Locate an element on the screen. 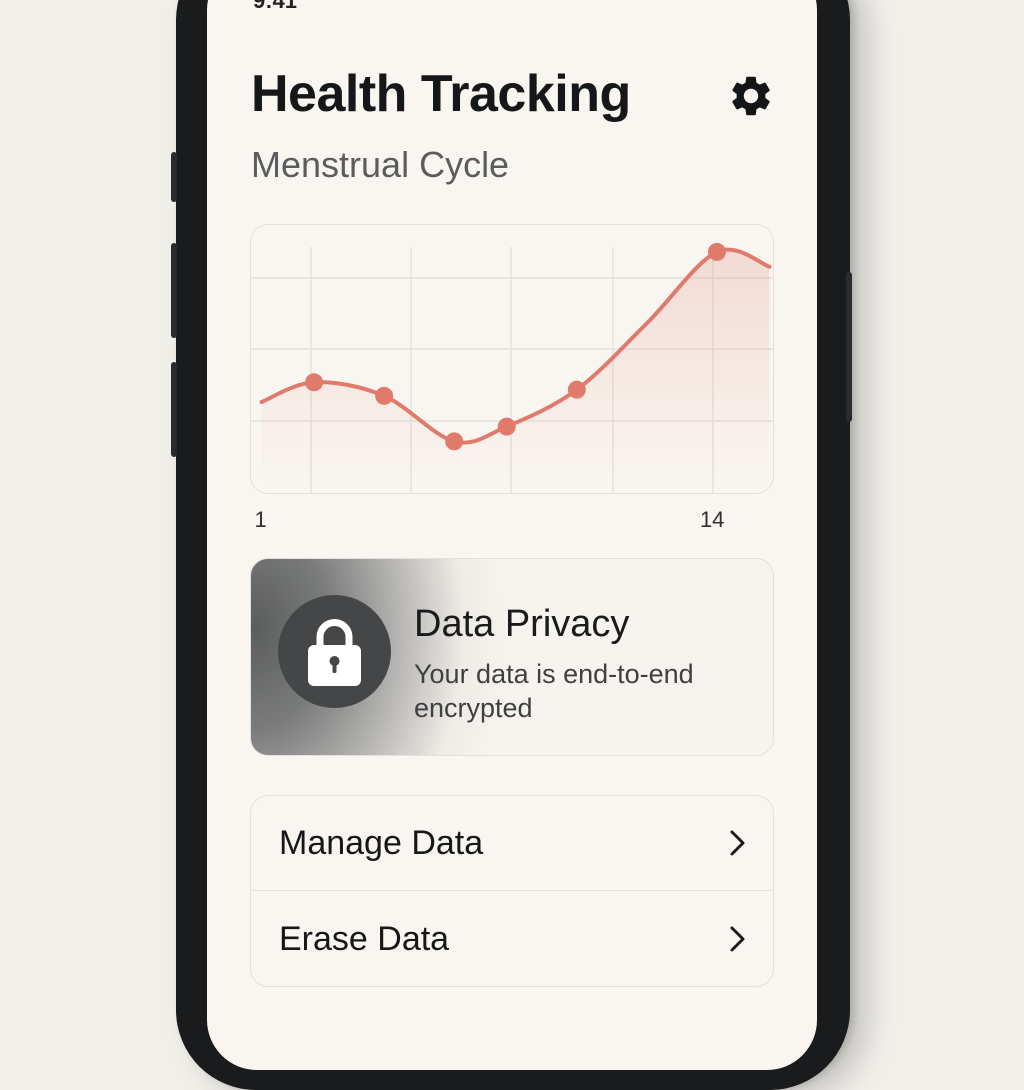 The width and height of the screenshot is (1024, 1090). lock-badge is located at coordinates (334, 651).